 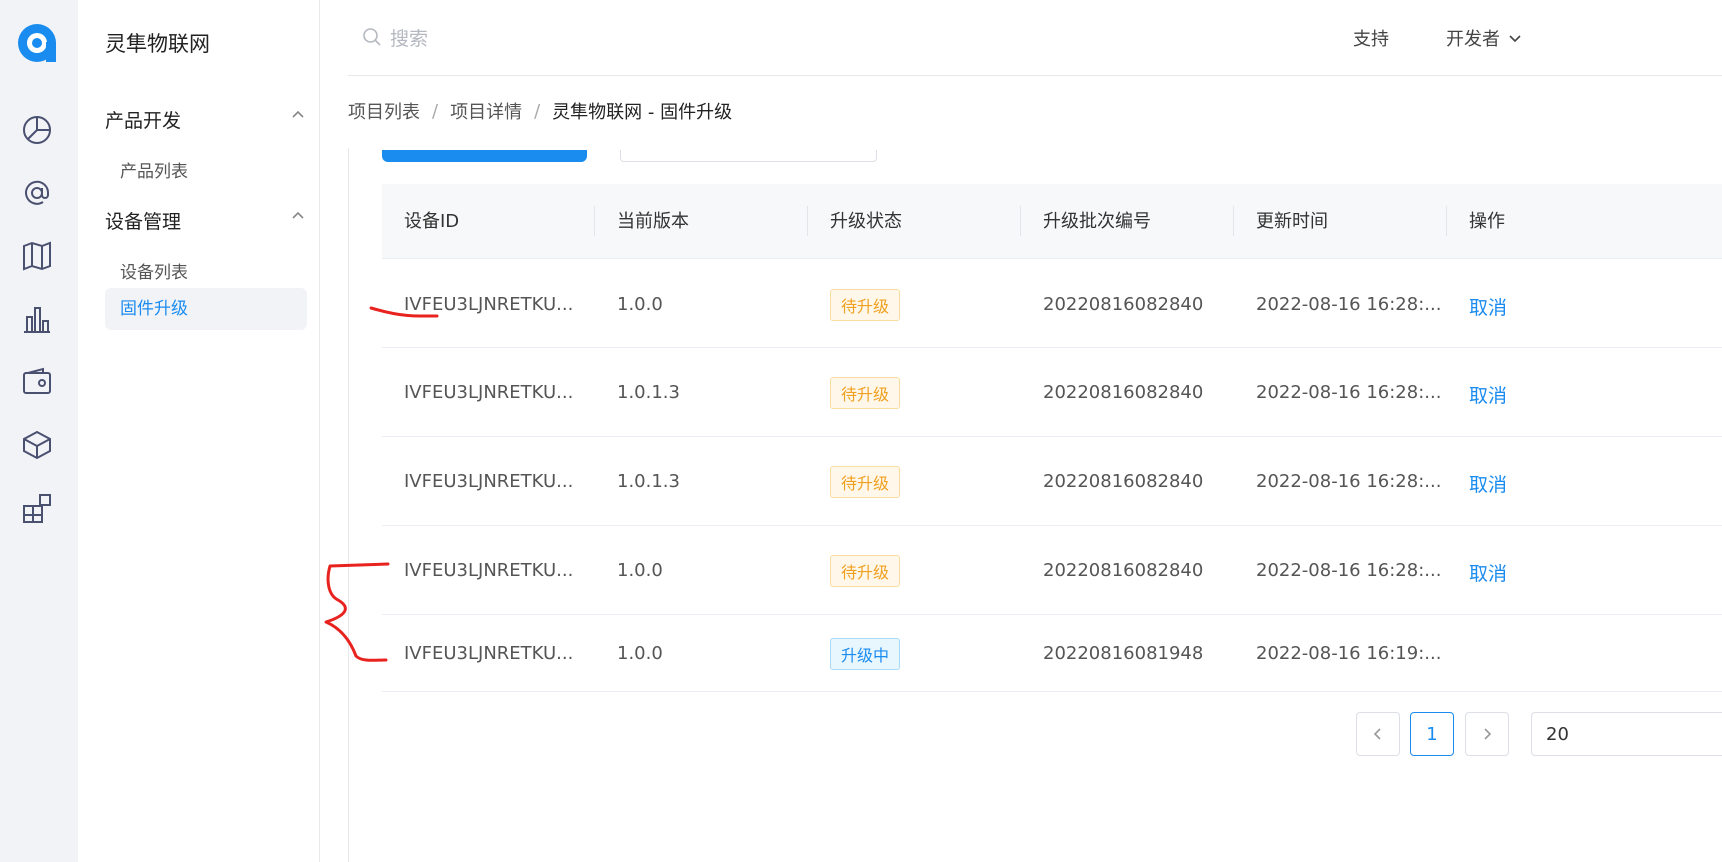 I want to click on column-header-version: 当前版本, so click(x=653, y=221).